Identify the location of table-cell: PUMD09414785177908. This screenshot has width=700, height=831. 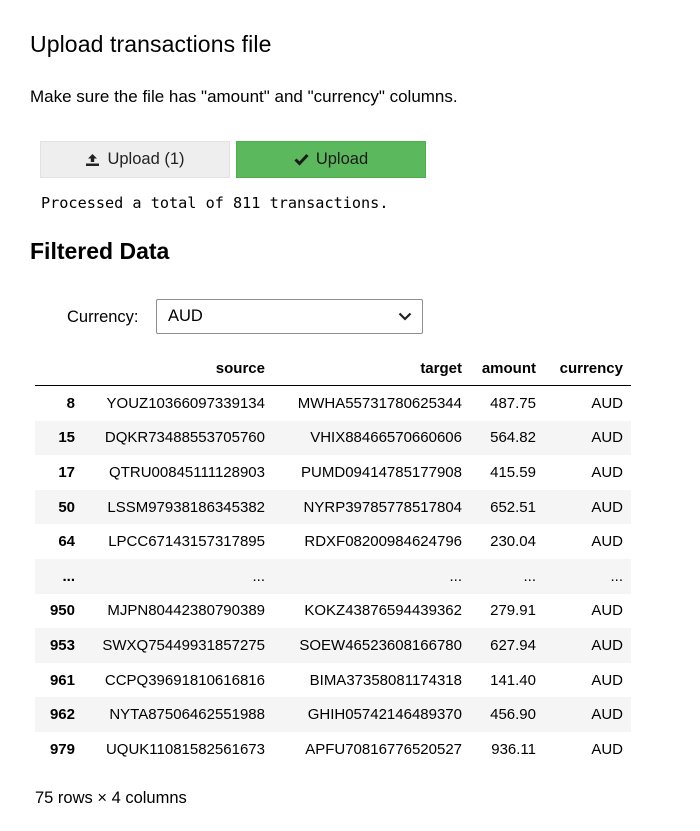
(381, 472).